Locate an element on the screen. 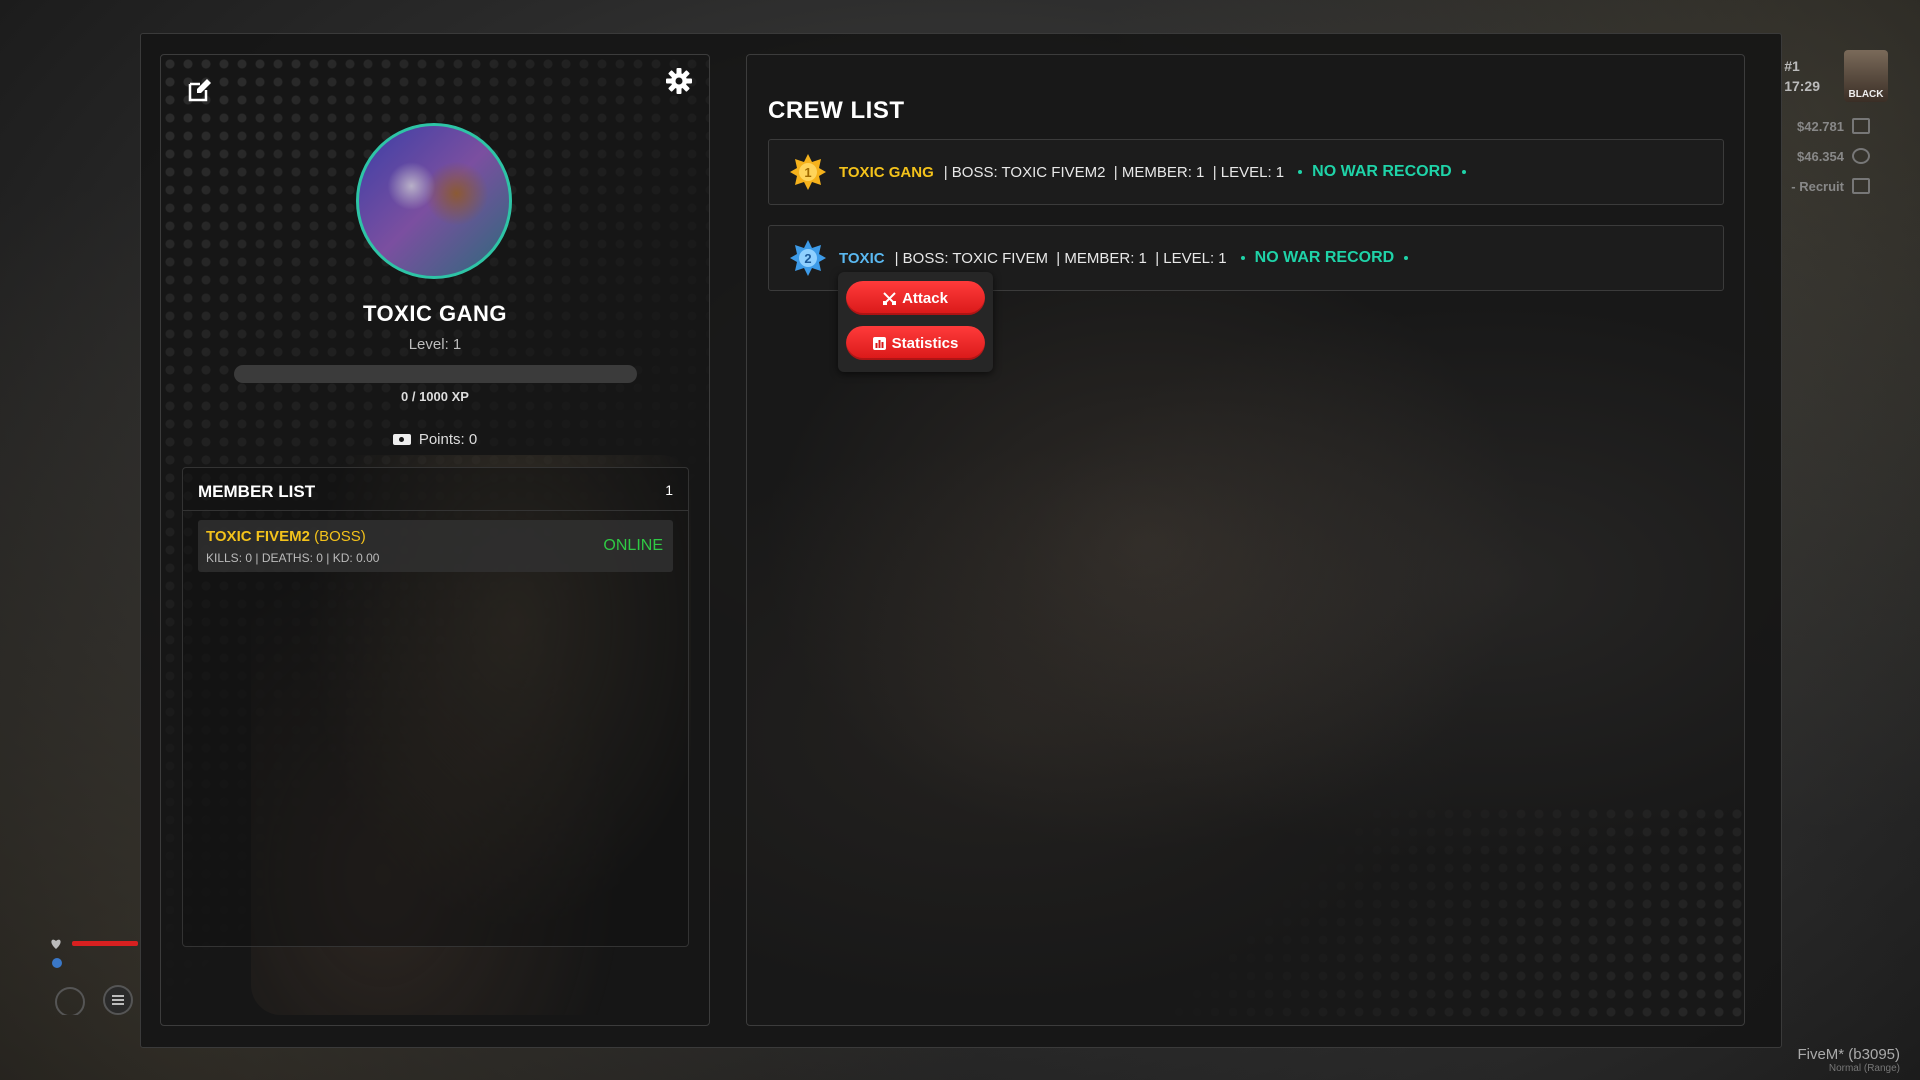 Image resolution: width=1920 pixels, height=1080 pixels. attack-label: Attack is located at coordinates (925, 298).